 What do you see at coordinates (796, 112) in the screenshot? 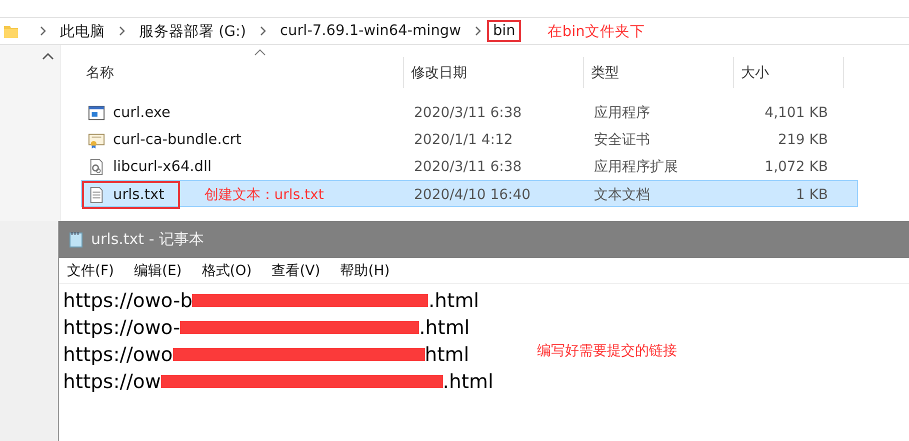
I see `size-cell-text: 4,101 KB` at bounding box center [796, 112].